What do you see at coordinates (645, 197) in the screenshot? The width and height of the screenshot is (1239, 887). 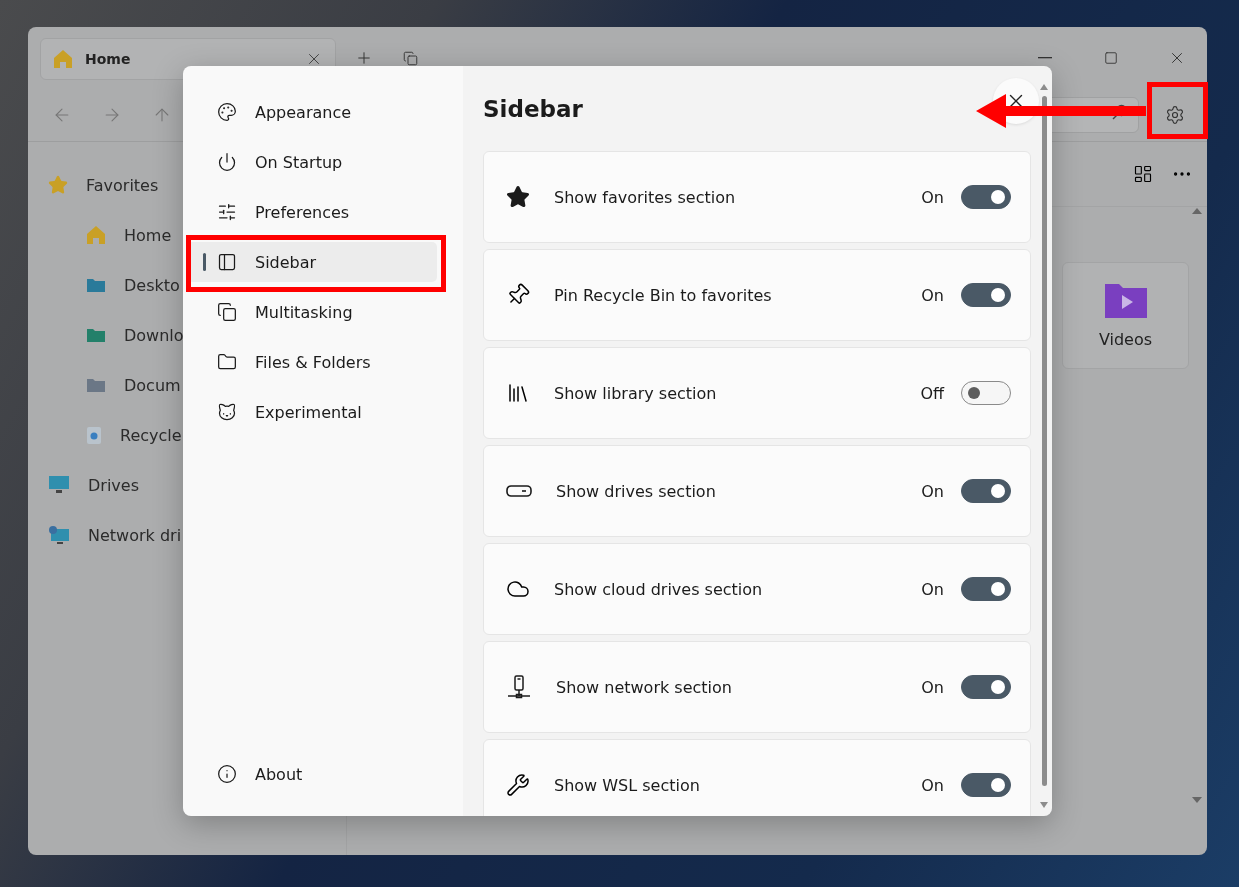 I see `setting-label: Show favorites section` at bounding box center [645, 197].